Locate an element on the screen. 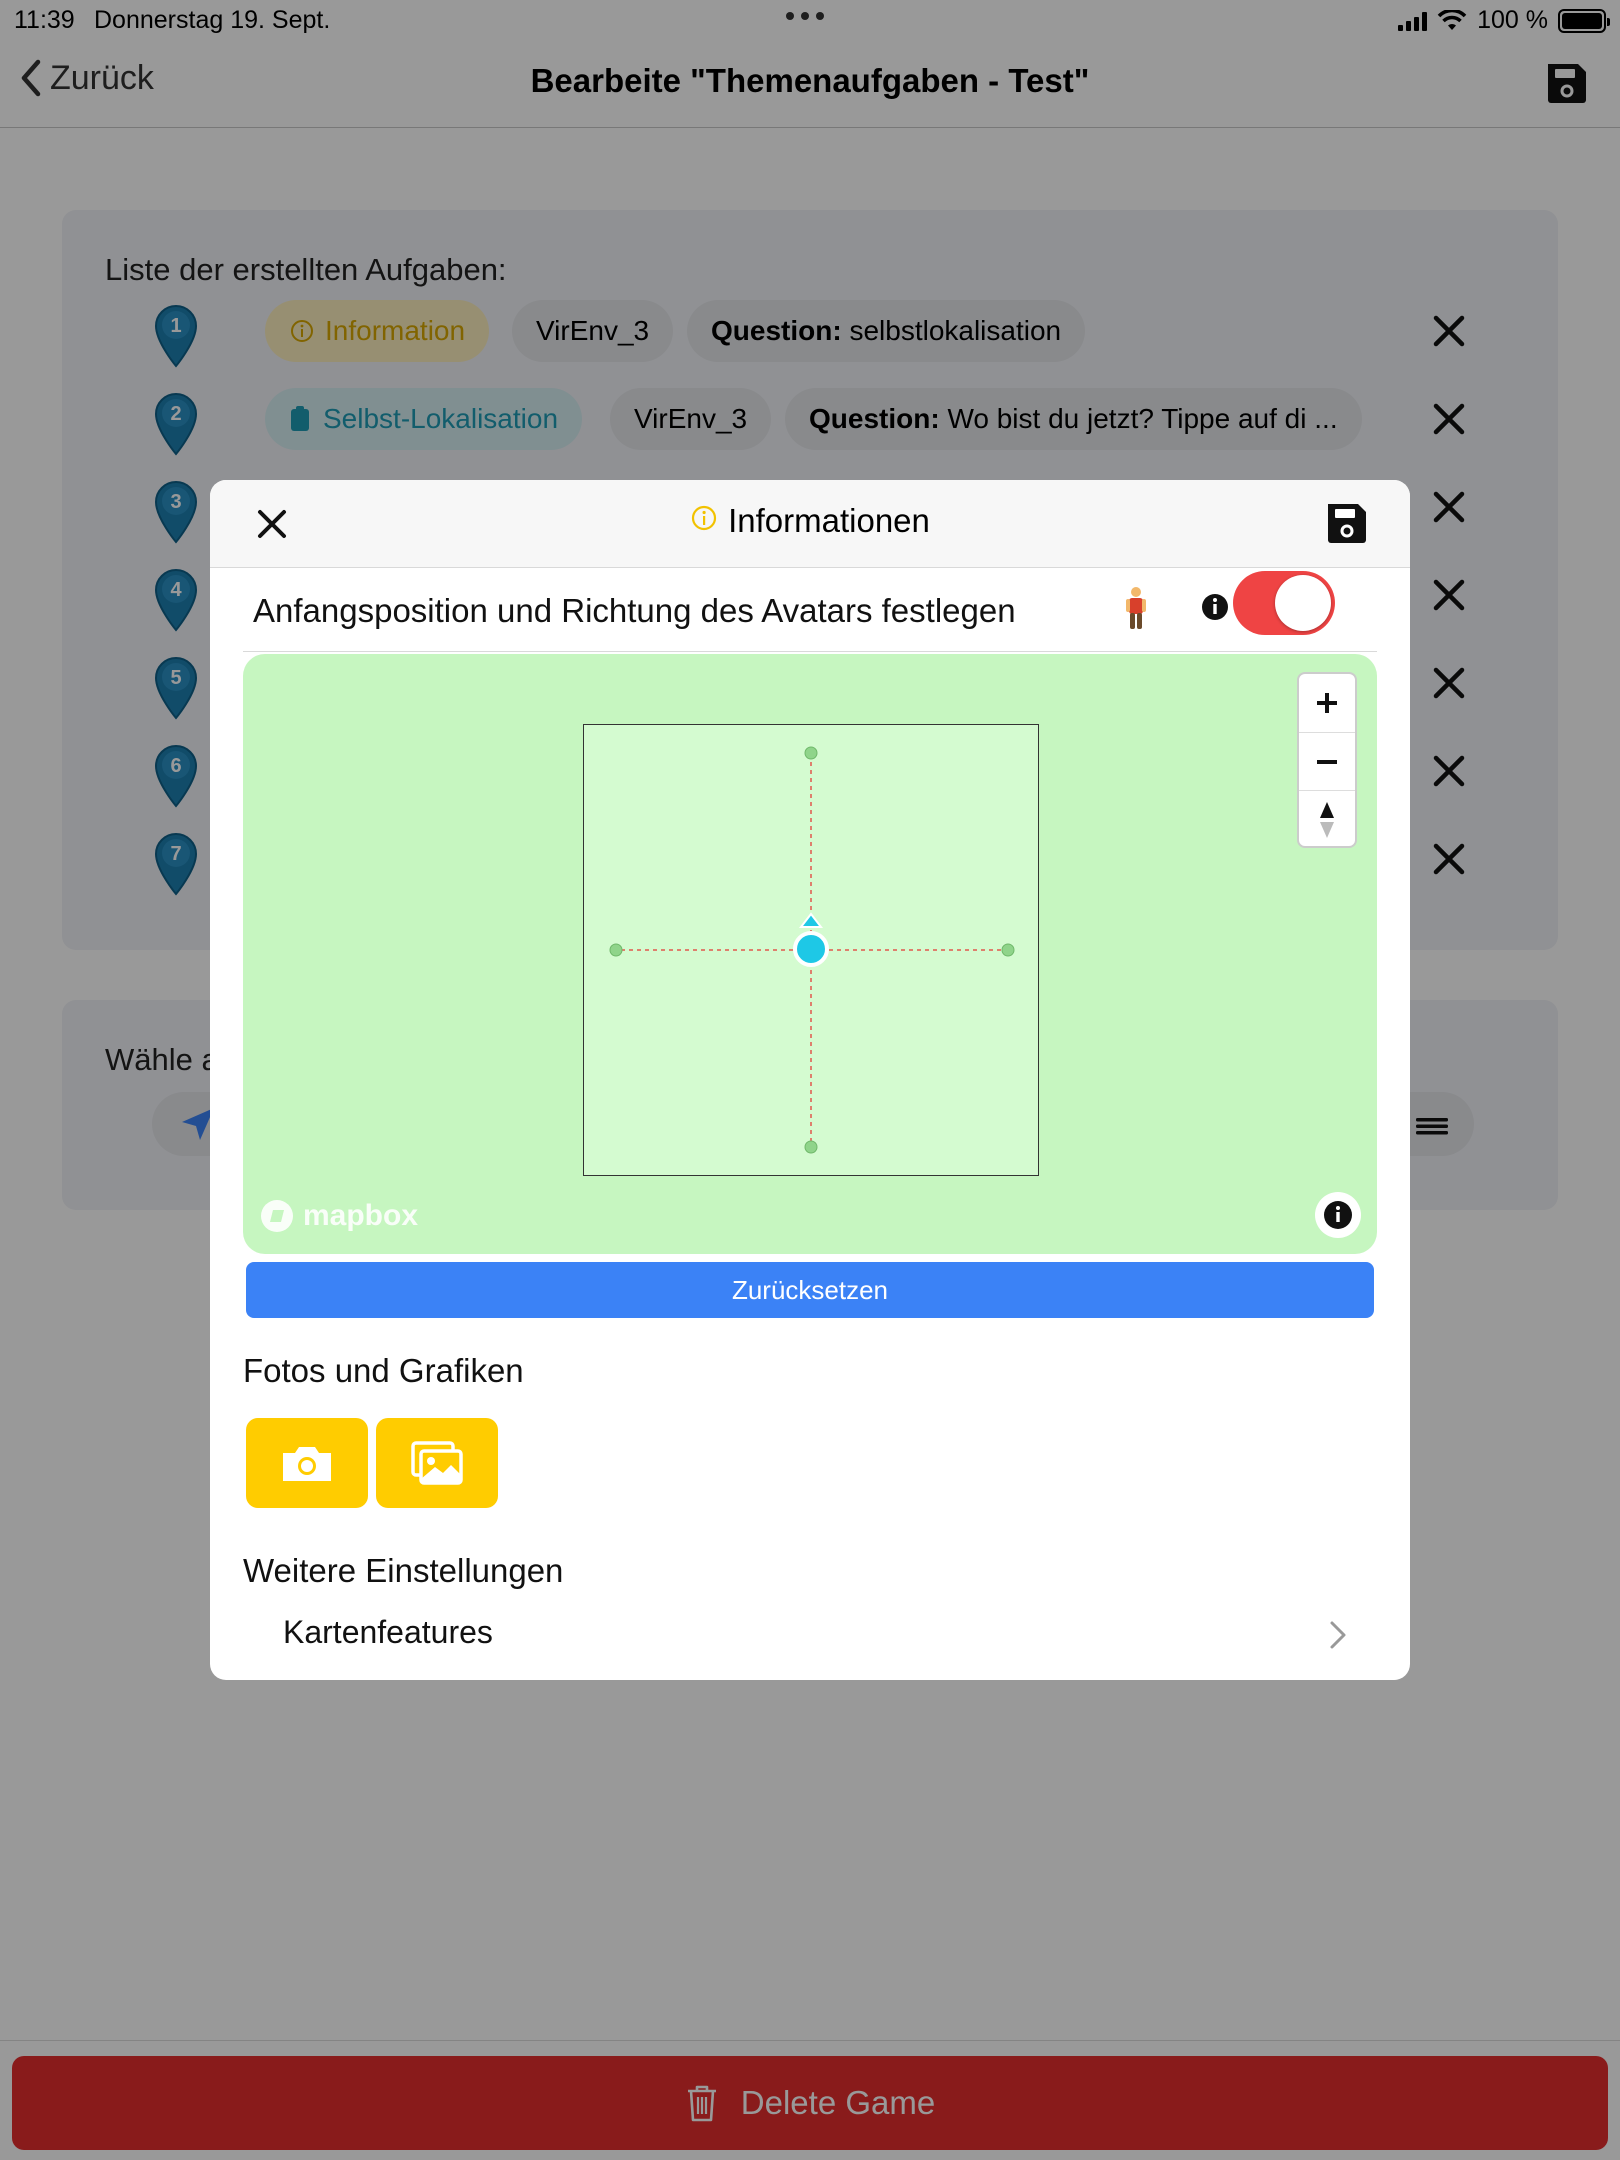 This screenshot has width=1620, height=2160. minus-icon is located at coordinates (1327, 761).